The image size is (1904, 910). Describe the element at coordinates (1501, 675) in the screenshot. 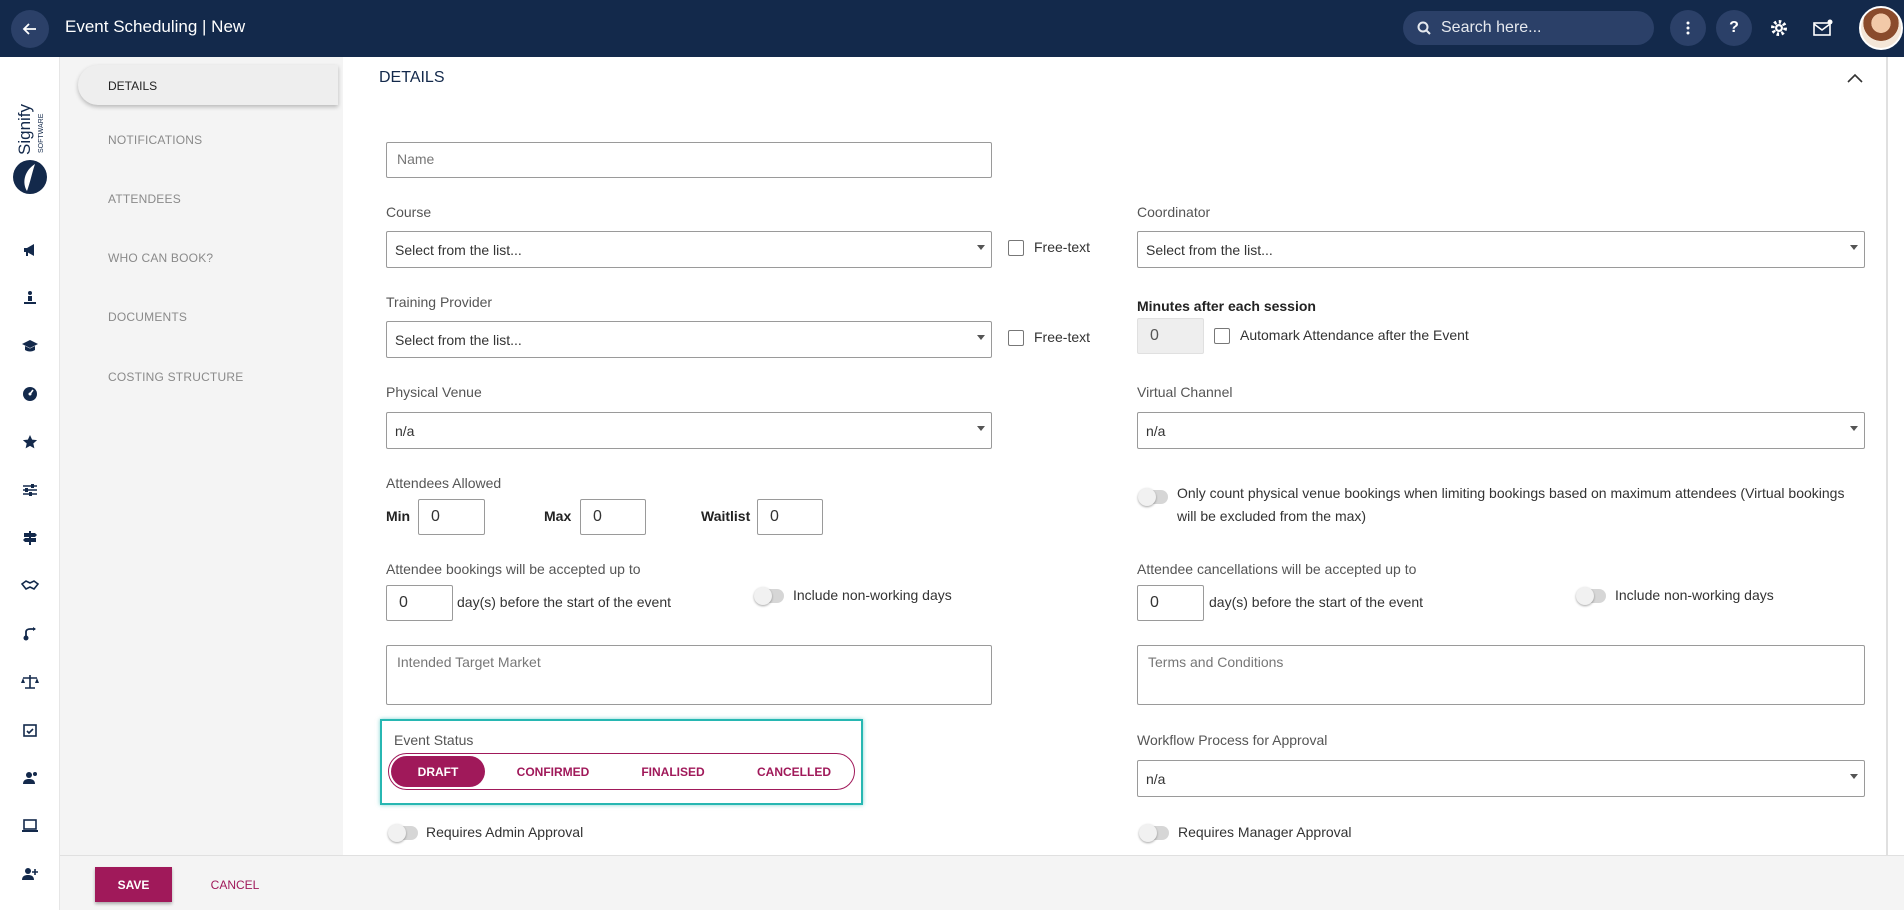

I see `terms-input: Terms and Conditions` at that location.